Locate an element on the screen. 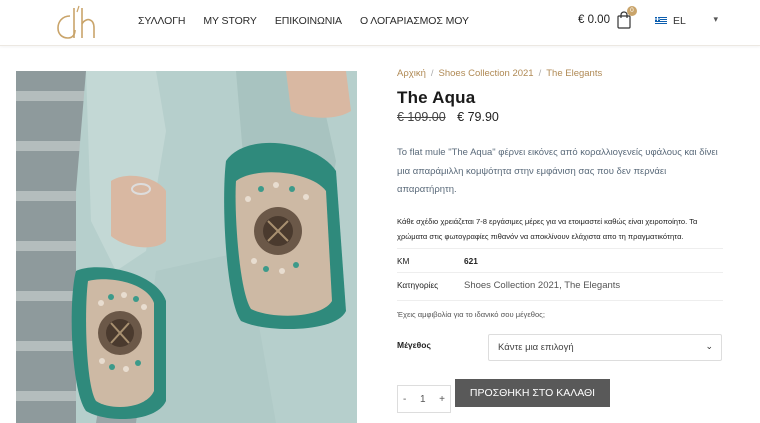 Image resolution: width=760 pixels, height=423 pixels. product-price: € 109.00 € 79.90 is located at coordinates (448, 117).